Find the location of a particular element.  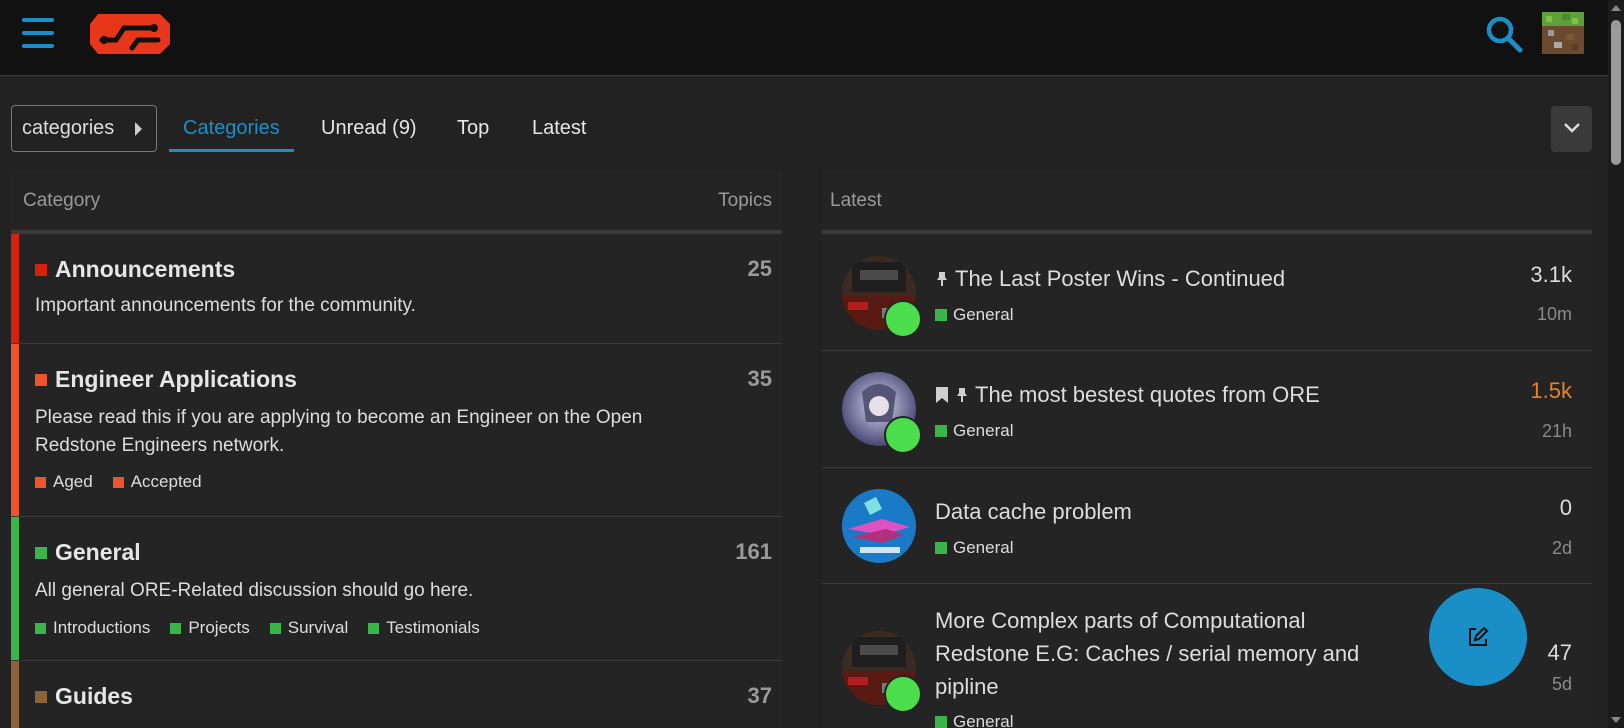

subcategory-list: Aged Accepted is located at coordinates (118, 482).